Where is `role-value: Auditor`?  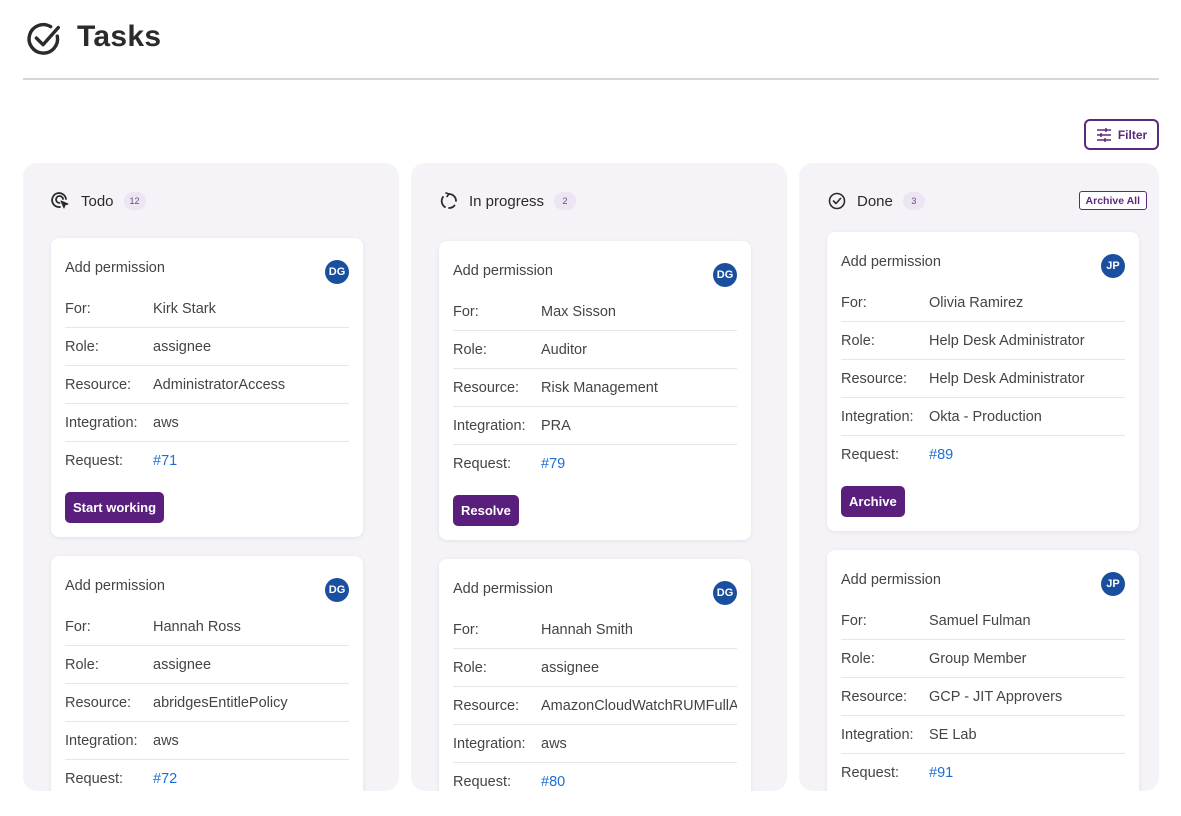 role-value: Auditor is located at coordinates (564, 349).